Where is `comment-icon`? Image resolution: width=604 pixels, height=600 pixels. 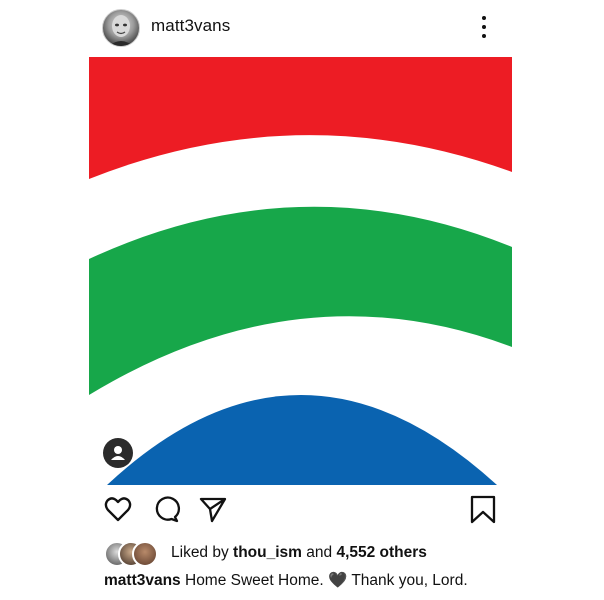
comment-icon is located at coordinates (166, 511).